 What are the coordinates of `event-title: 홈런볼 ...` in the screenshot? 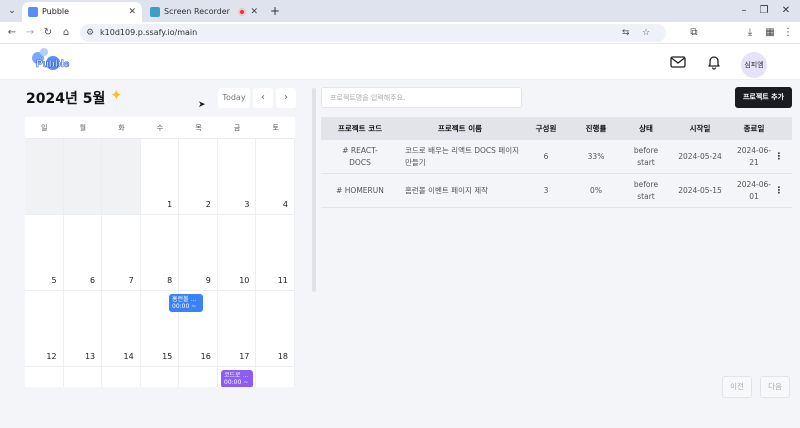 It's located at (184, 299).